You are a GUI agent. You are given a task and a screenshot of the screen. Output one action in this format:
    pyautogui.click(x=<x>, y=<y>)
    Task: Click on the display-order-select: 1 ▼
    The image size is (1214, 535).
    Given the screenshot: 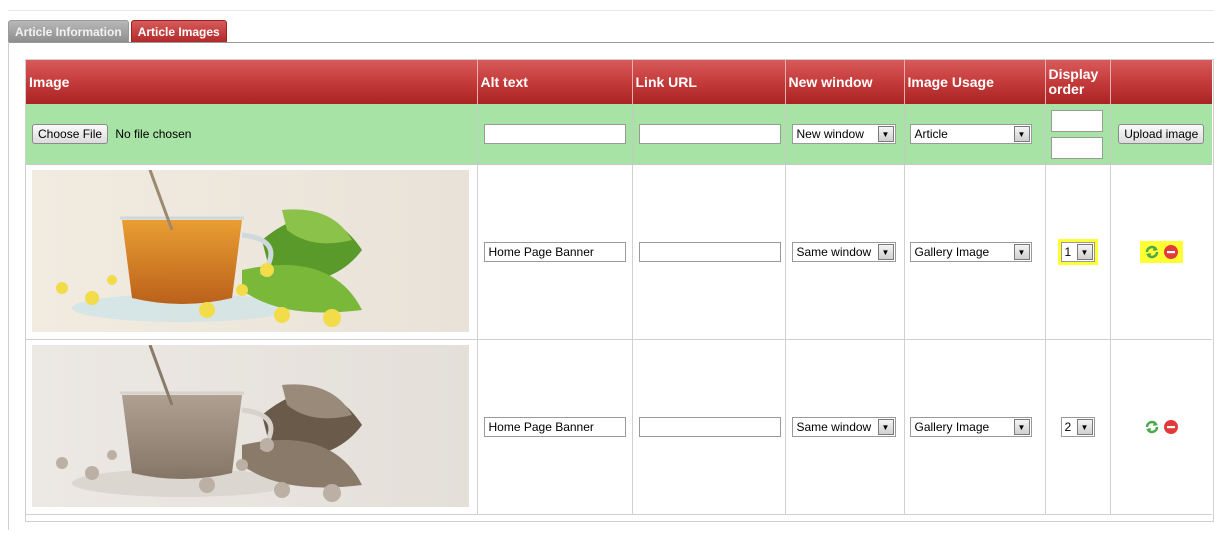 What is the action you would take?
    pyautogui.click(x=1077, y=252)
    